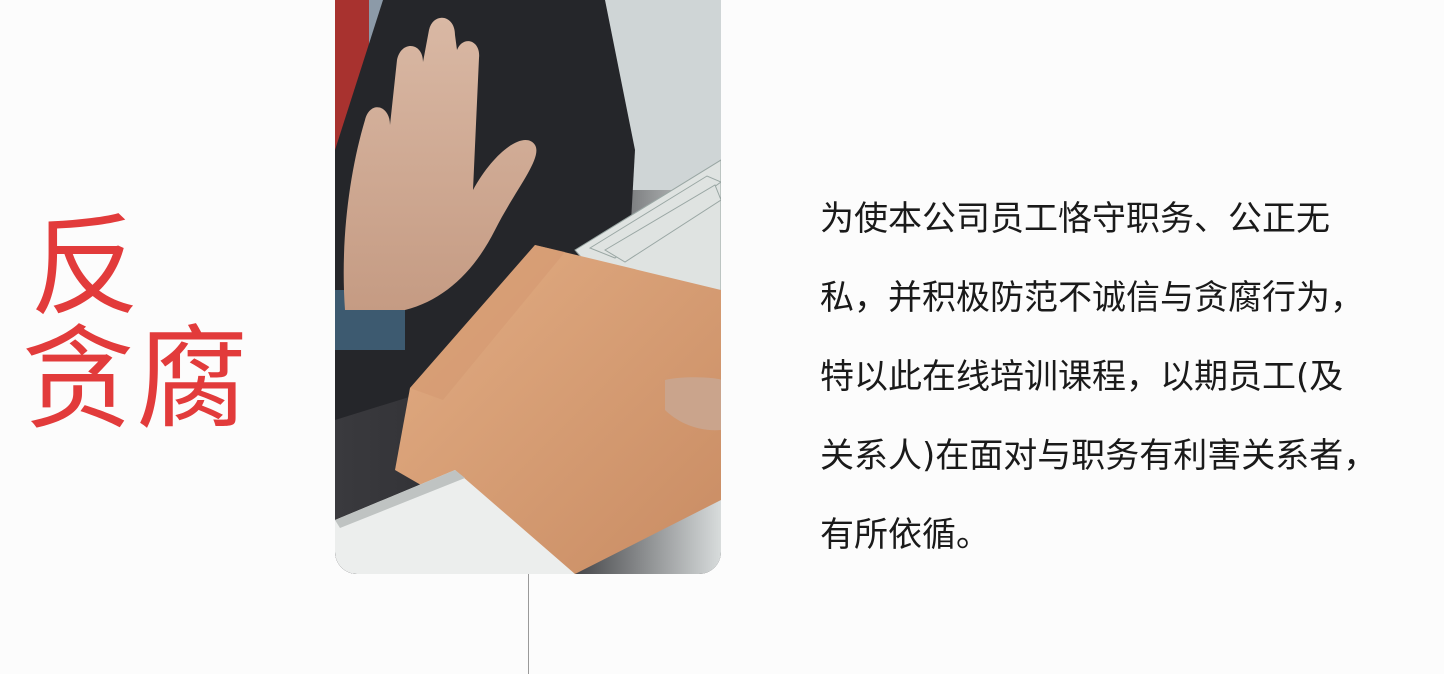 The image size is (1444, 674). What do you see at coordinates (1082, 377) in the screenshot?
I see `description-line: 特以此在线培训课程，以期员工(及` at bounding box center [1082, 377].